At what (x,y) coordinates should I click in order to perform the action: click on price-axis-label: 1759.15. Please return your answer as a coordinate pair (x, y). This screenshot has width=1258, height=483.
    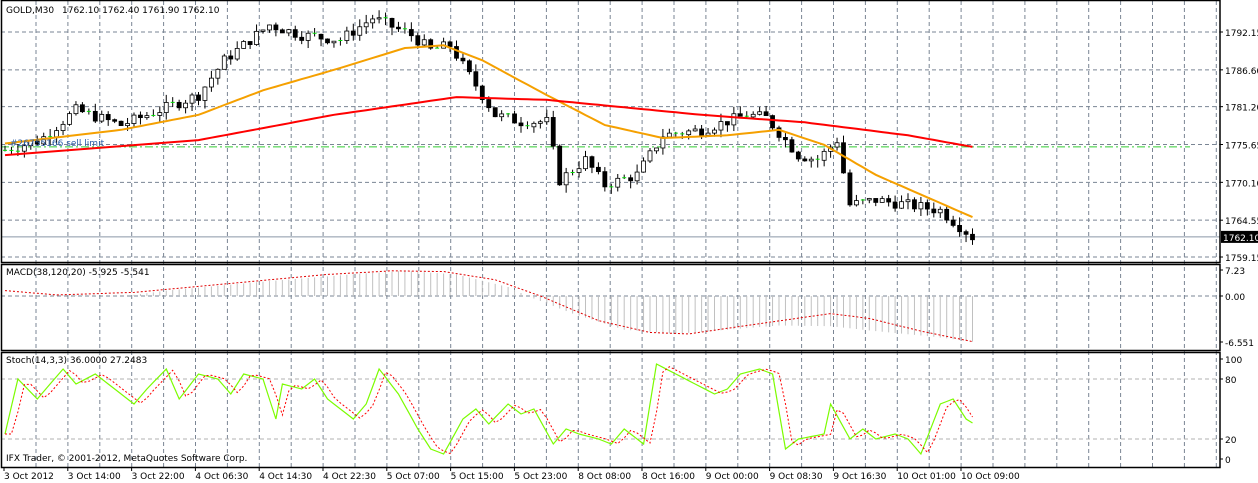
    Looking at the image, I should click on (1241, 259).